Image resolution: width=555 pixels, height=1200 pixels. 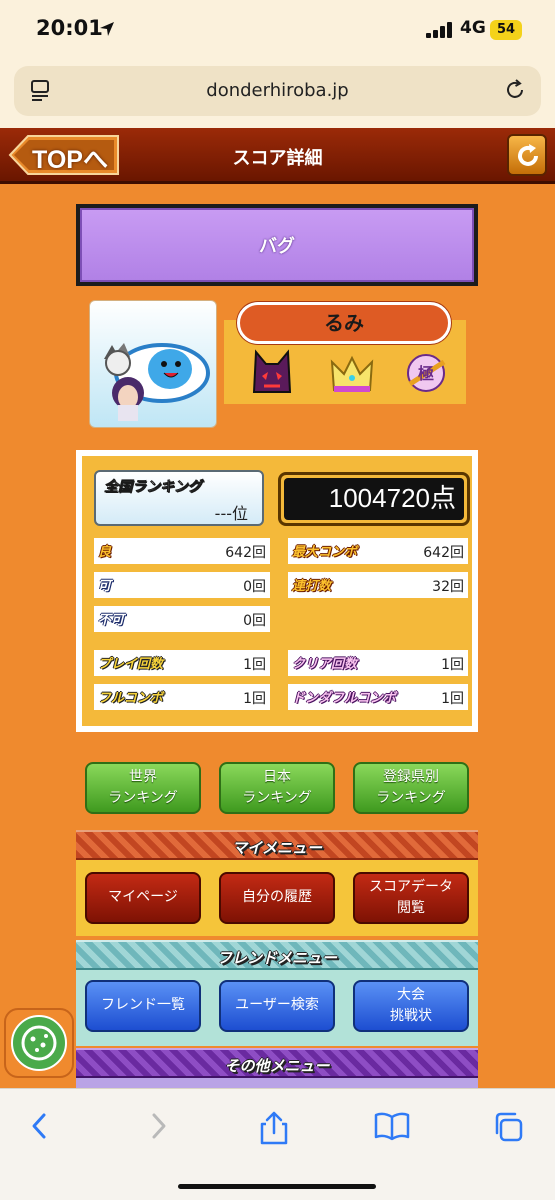 What do you see at coordinates (182, 663) in the screenshot?
I see `stat-row-play-count: プレイ回数 1回` at bounding box center [182, 663].